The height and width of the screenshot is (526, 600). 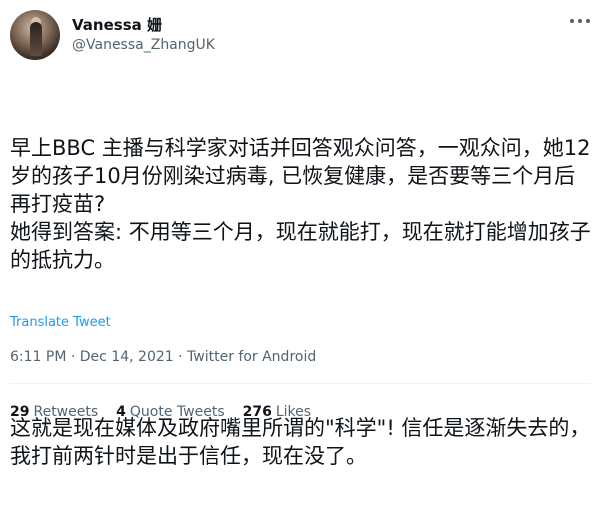 I want to click on tweet-date: Dec 14, 2021, so click(x=127, y=357).